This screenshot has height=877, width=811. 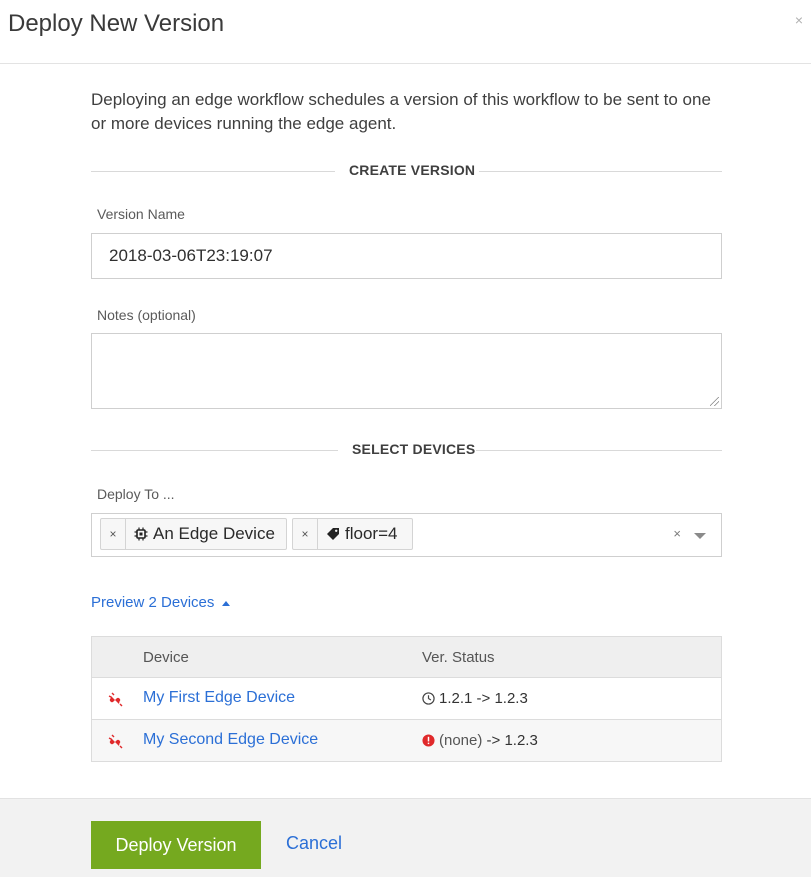 I want to click on deploy-to-select: × An Edge Device × floor=4 ×, so click(x=406, y=535).